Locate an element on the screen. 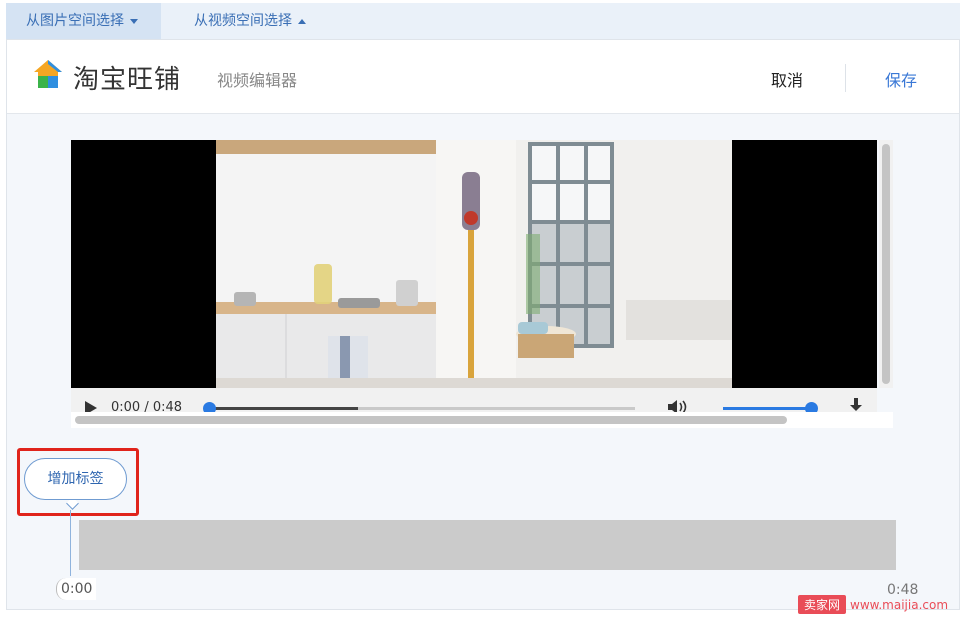  caret-up-icon is located at coordinates (302, 21).